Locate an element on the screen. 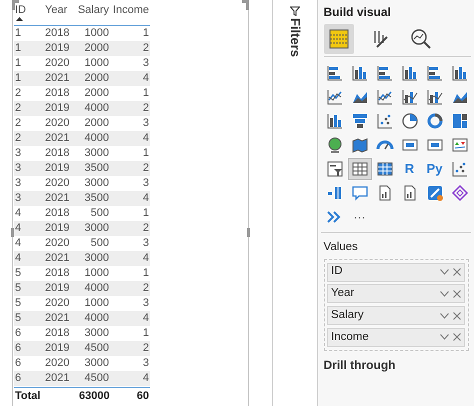 The width and height of the screenshot is (474, 406). pane-title: Filters is located at coordinates (295, 38).